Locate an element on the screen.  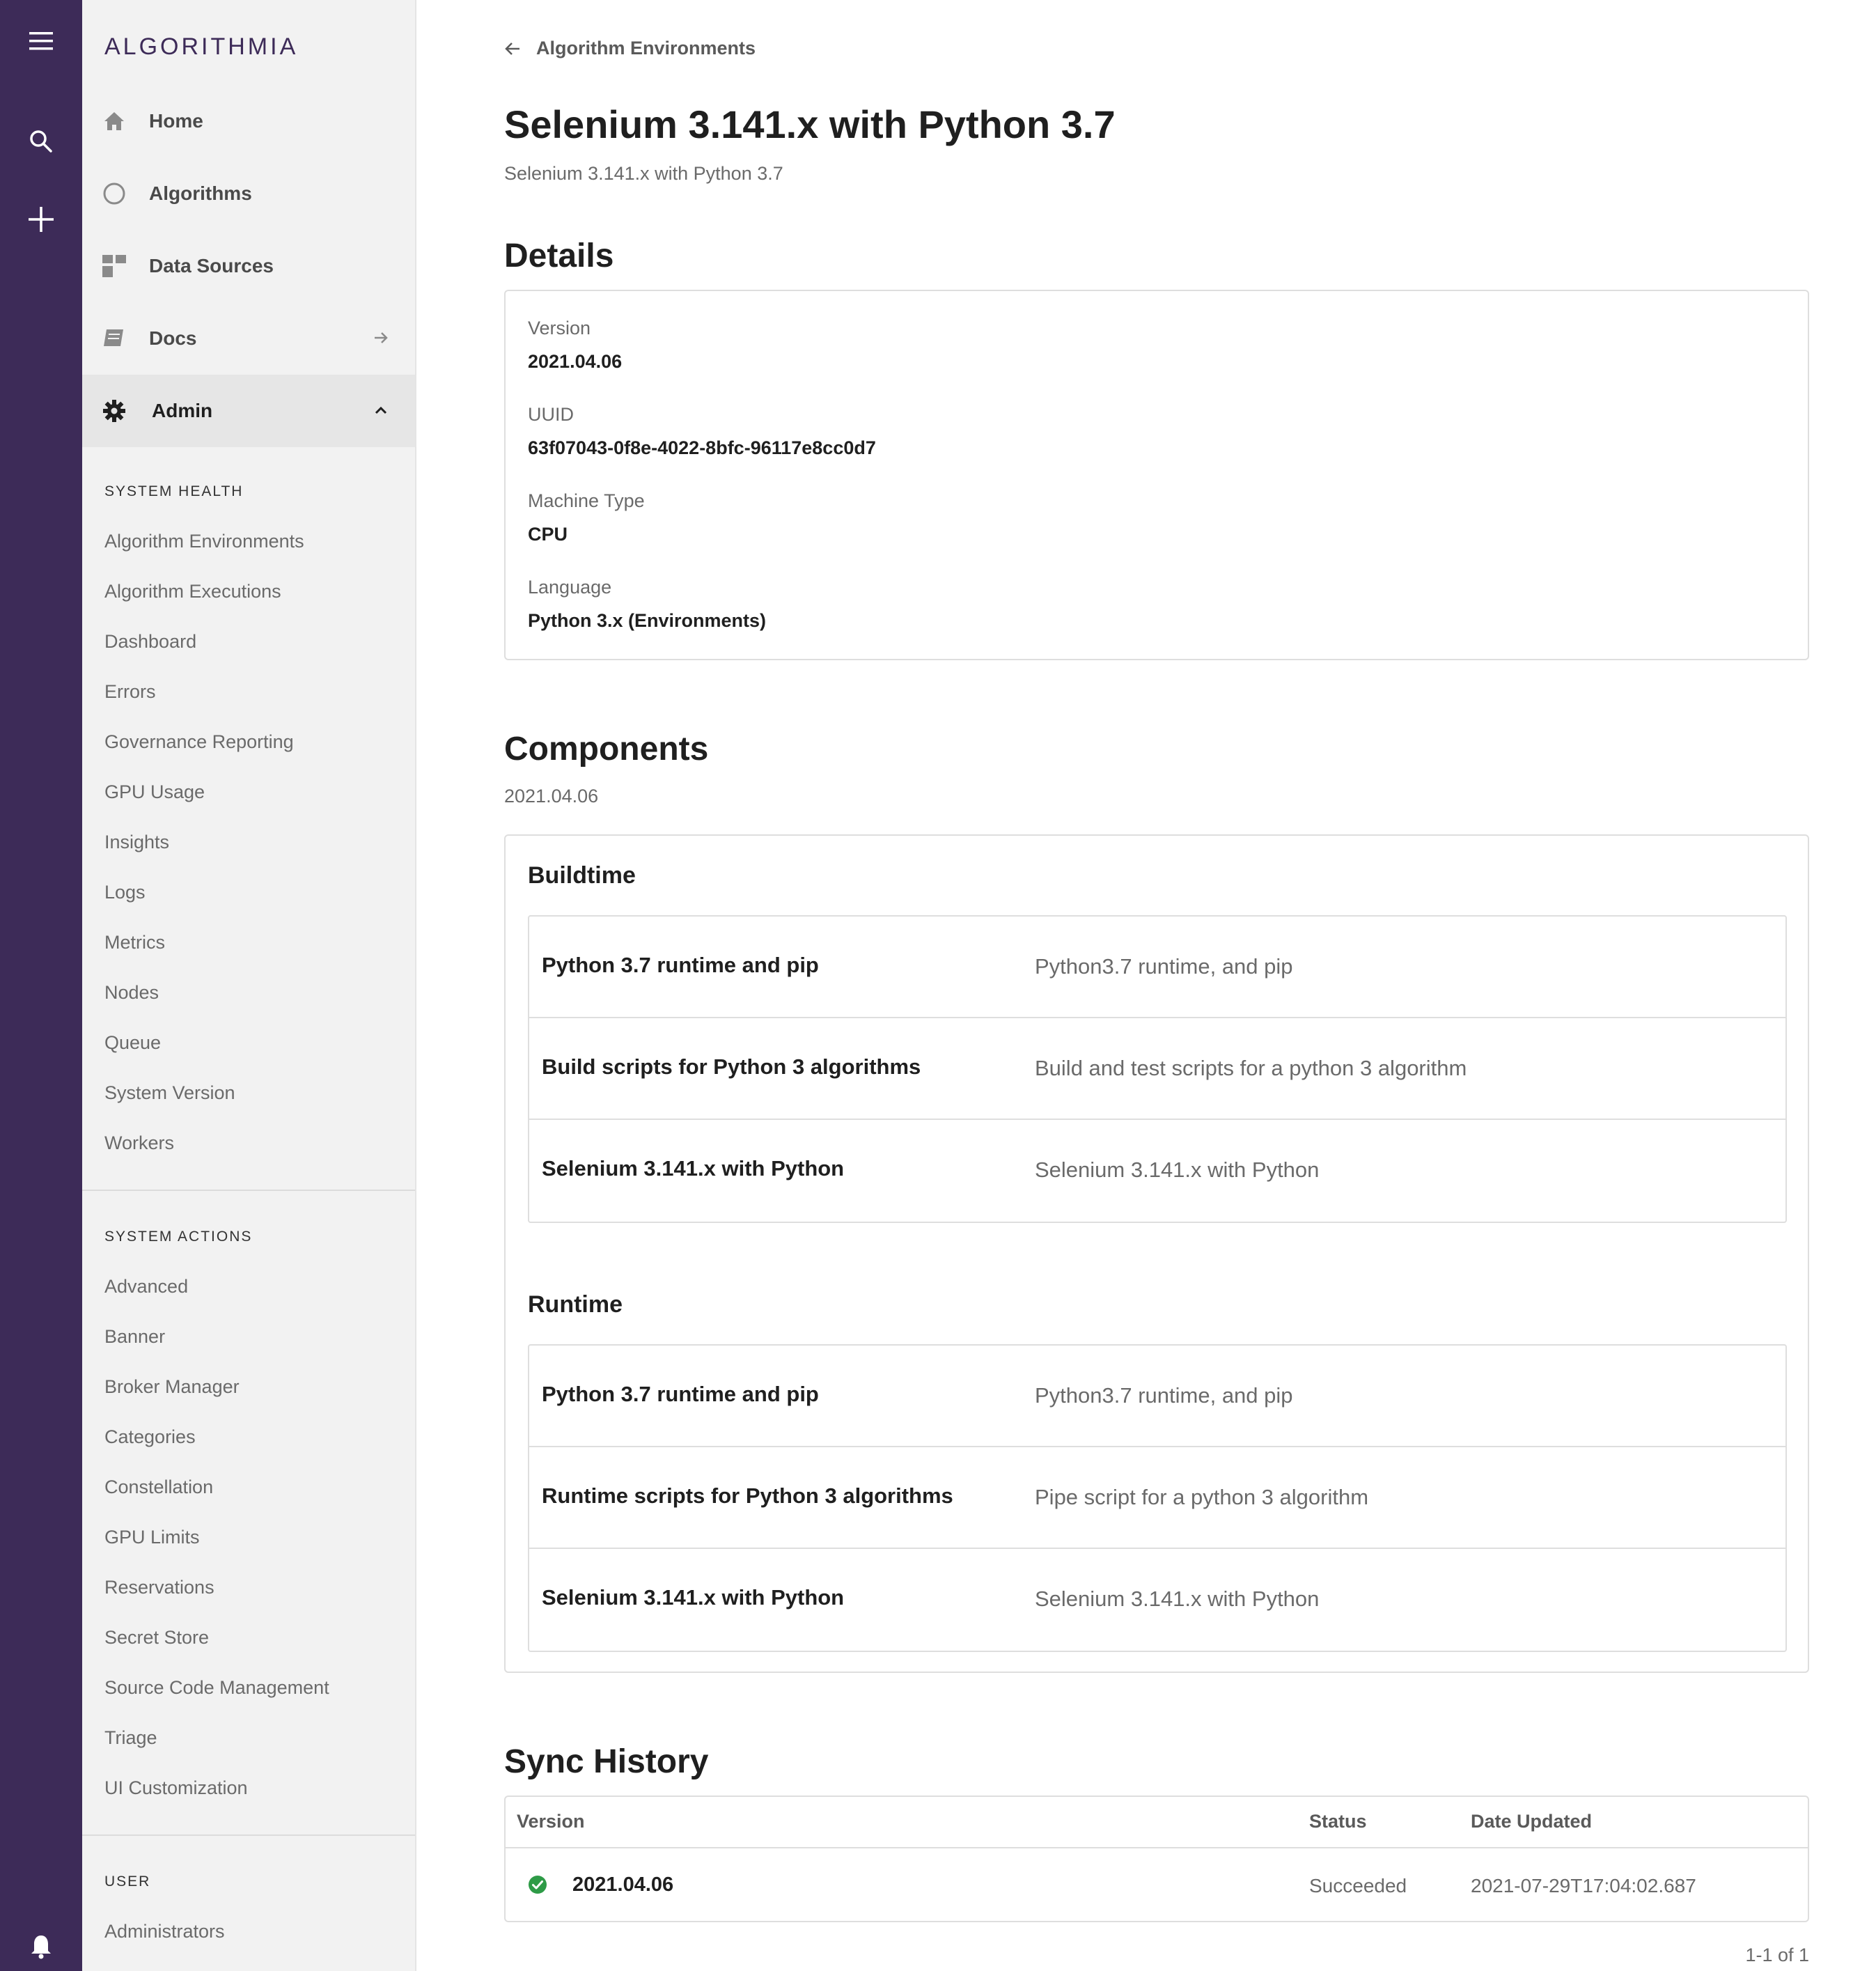
detail-value-language: Python 3.x (Environments) is located at coordinates (647, 621).